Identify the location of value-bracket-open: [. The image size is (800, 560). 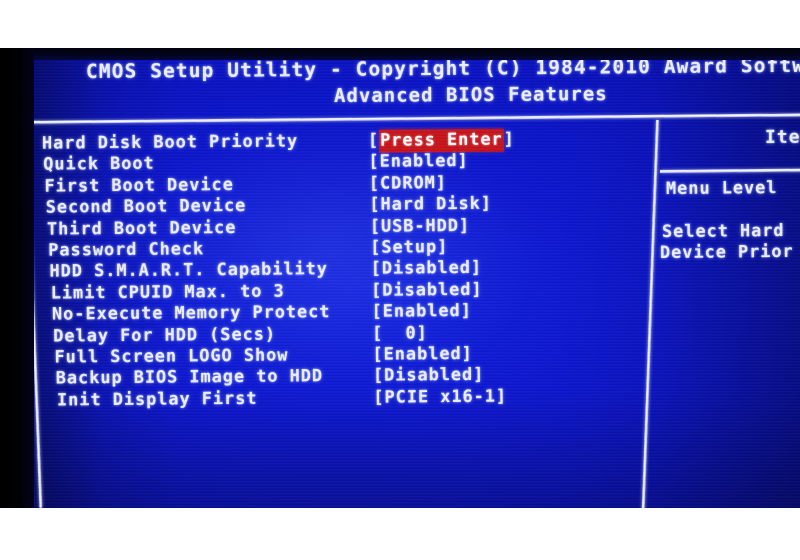
(373, 140).